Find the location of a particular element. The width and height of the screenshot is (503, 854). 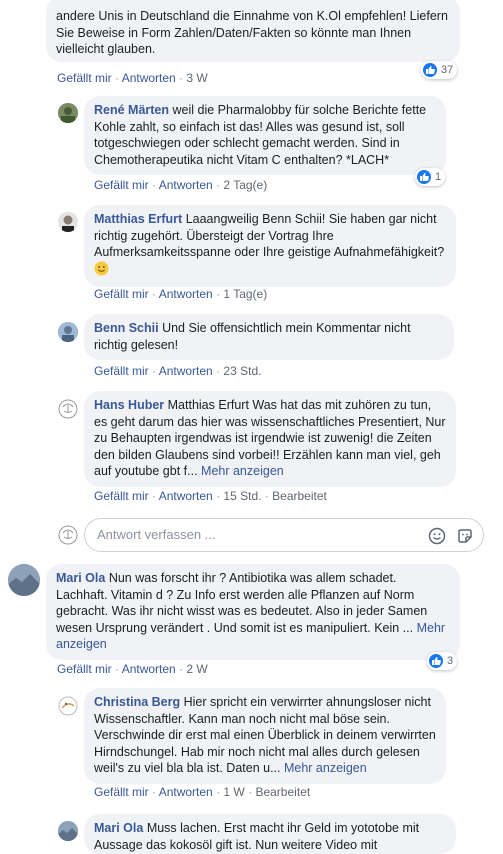

reply-input is located at coordinates (252, 534).